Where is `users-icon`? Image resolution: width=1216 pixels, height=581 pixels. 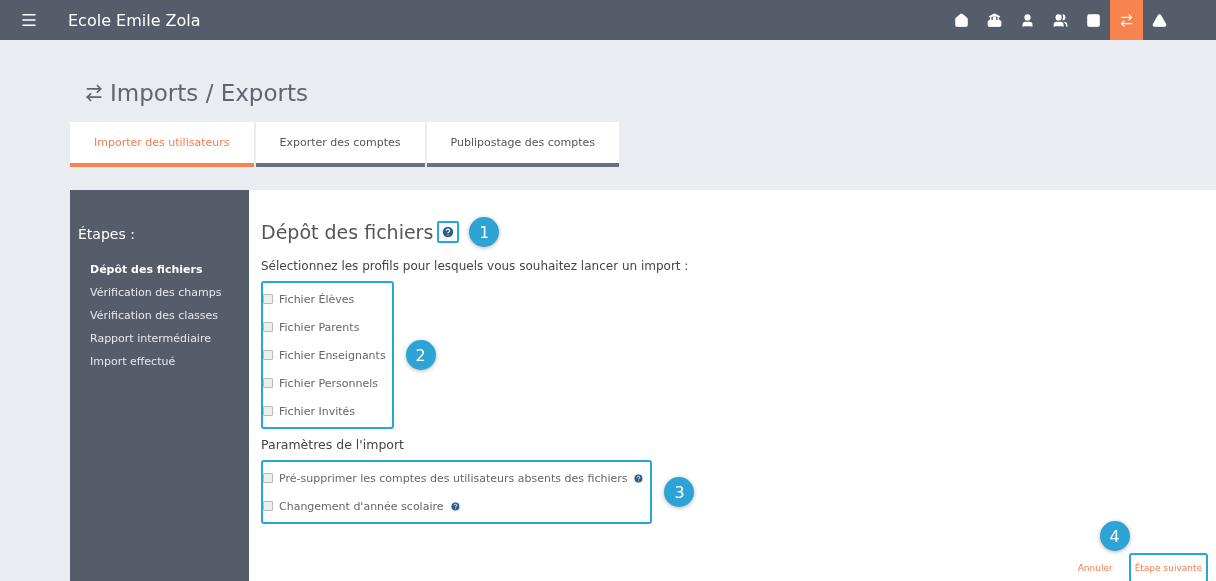
users-icon is located at coordinates (1060, 20).